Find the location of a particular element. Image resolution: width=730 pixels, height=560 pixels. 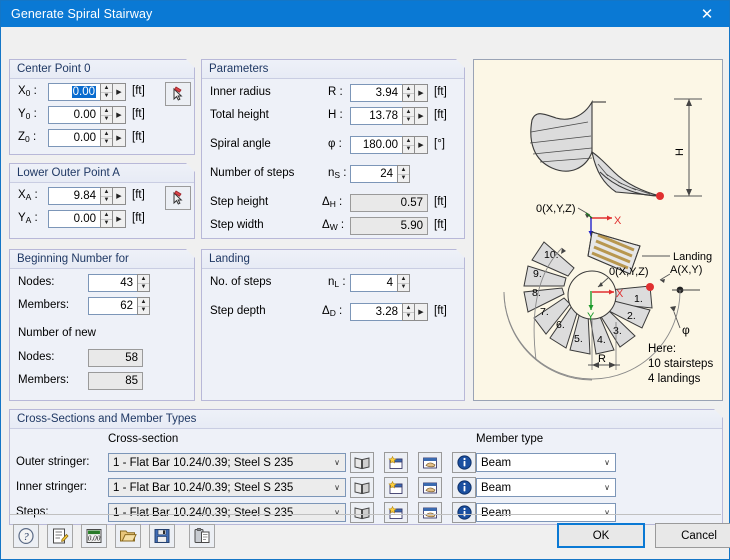

input-inner-radius: 3.94 ▲ ▼ ▶ is located at coordinates (389, 93).